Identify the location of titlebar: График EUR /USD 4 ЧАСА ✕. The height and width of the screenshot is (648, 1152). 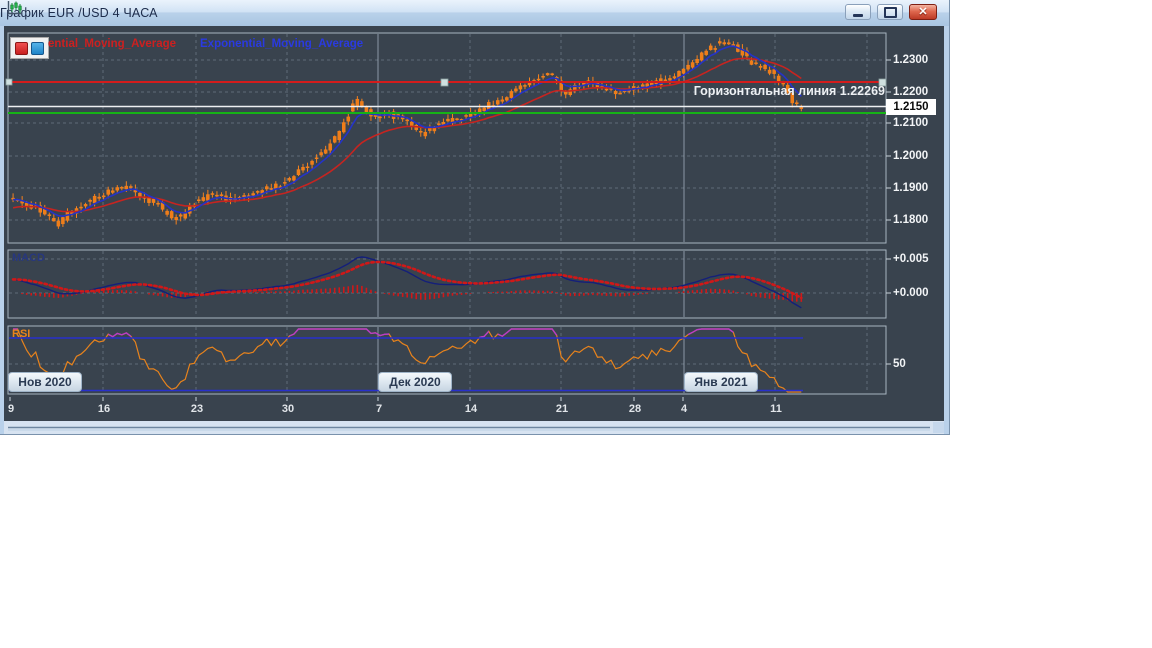
(474, 13).